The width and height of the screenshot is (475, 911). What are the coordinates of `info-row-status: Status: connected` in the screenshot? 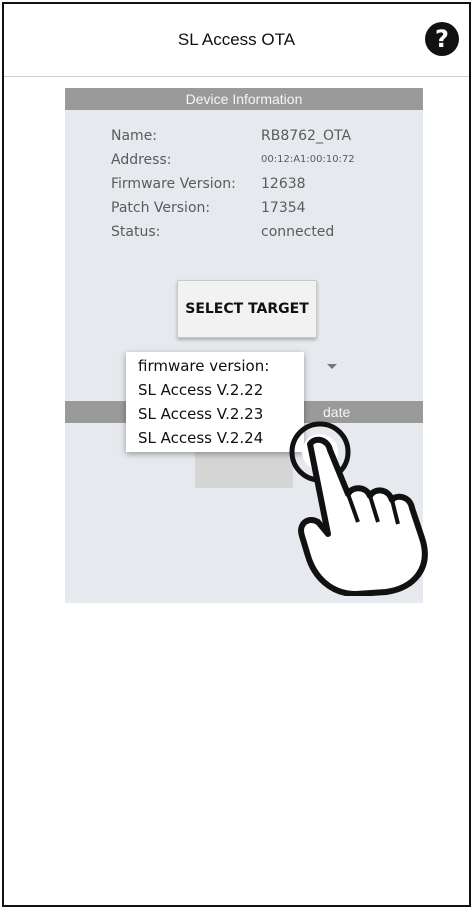 It's located at (246, 232).